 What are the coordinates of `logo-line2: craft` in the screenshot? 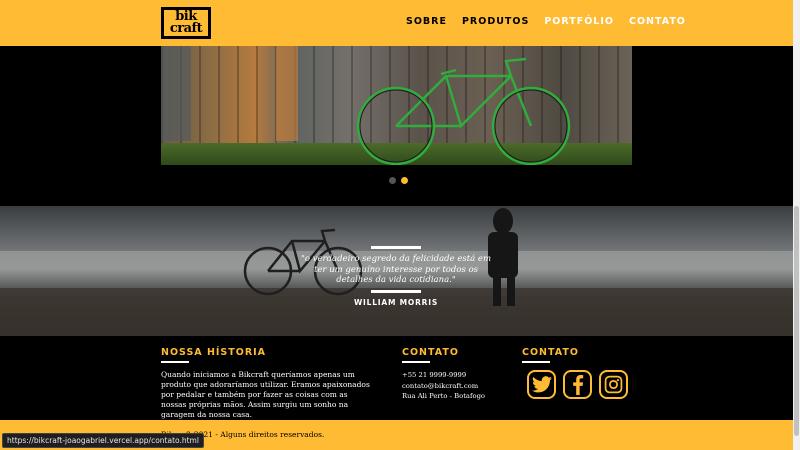 It's located at (186, 28).